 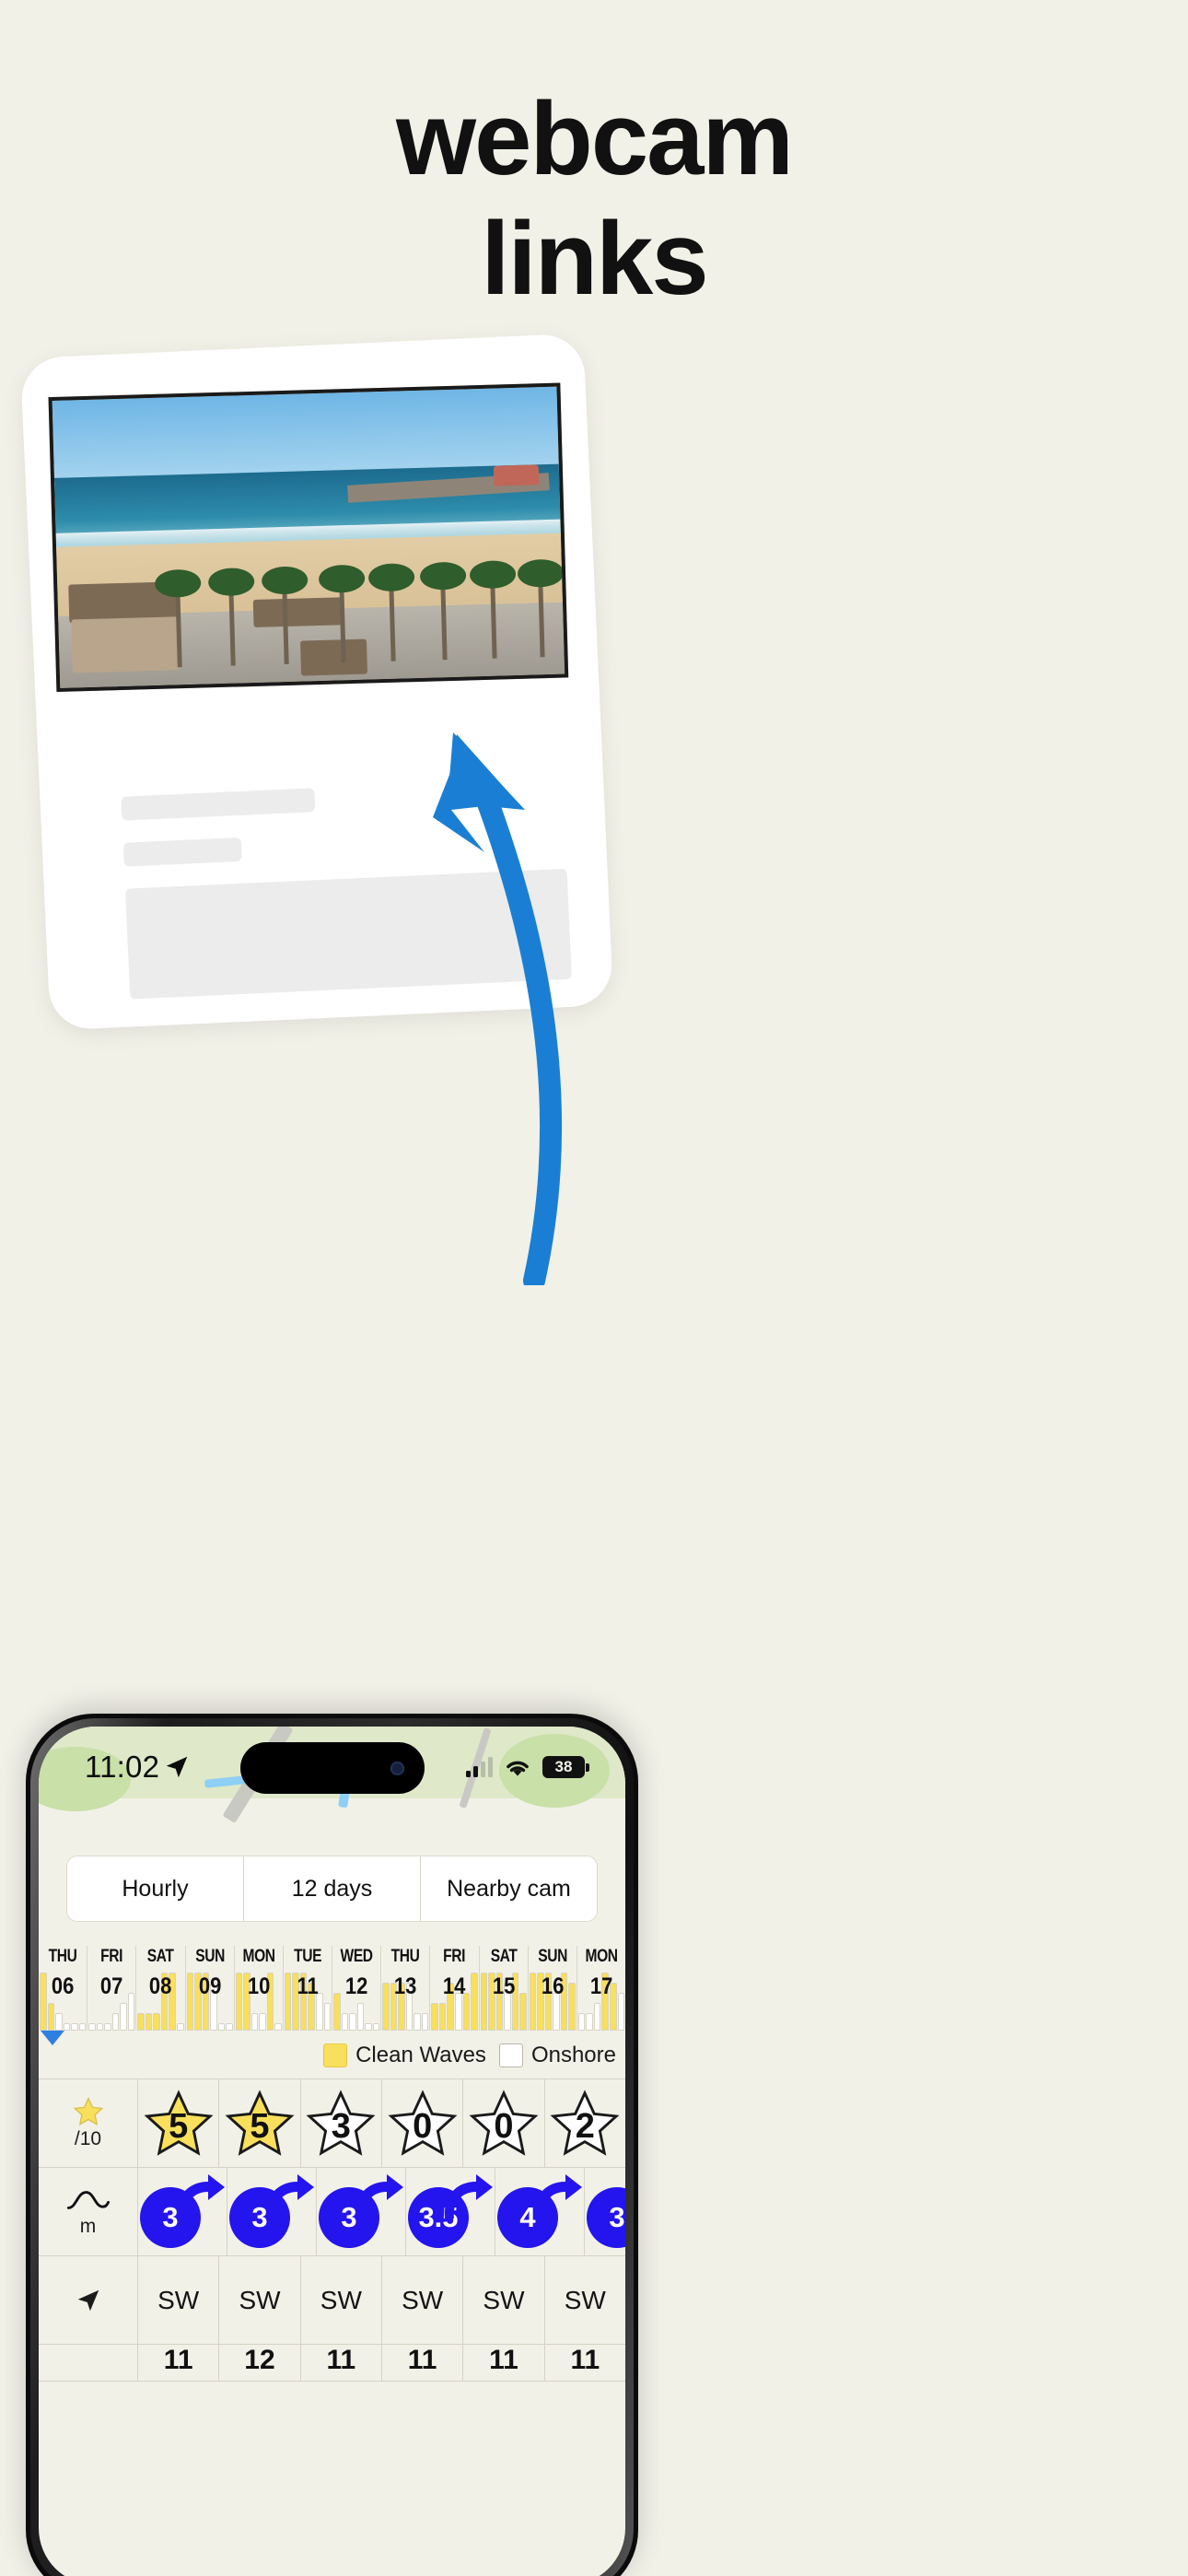 What do you see at coordinates (335, 2055) in the screenshot?
I see `legend-swatch-clean` at bounding box center [335, 2055].